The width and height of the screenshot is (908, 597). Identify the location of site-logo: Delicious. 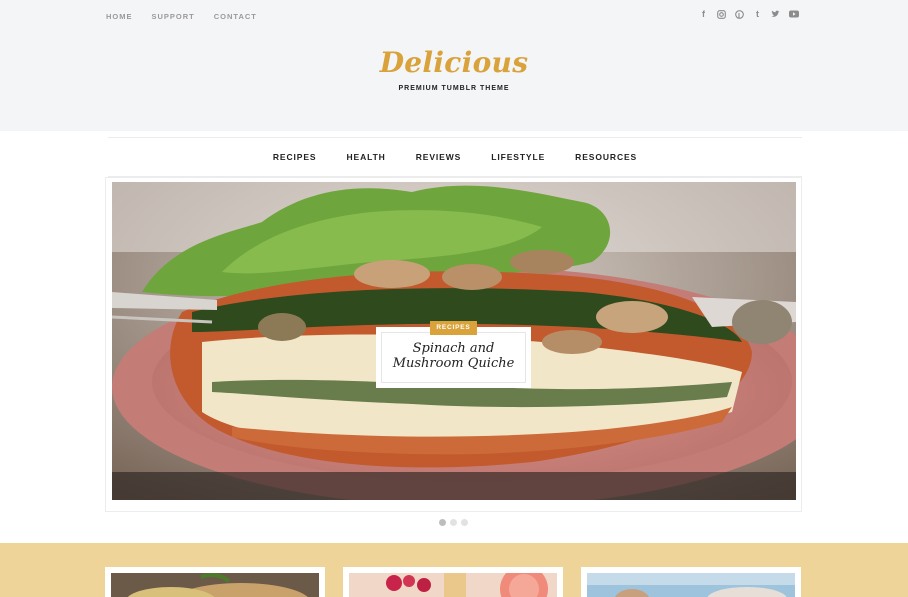
(454, 62).